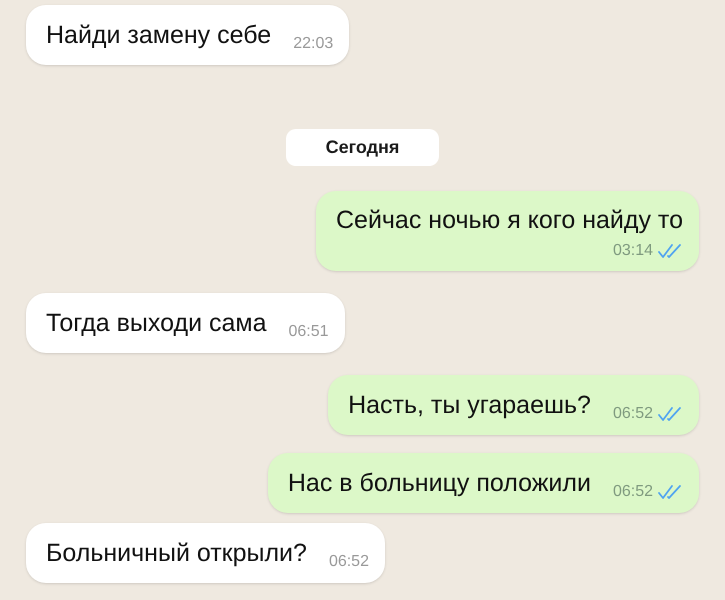  I want to click on message-text: Больничный открыли?, so click(176, 553).